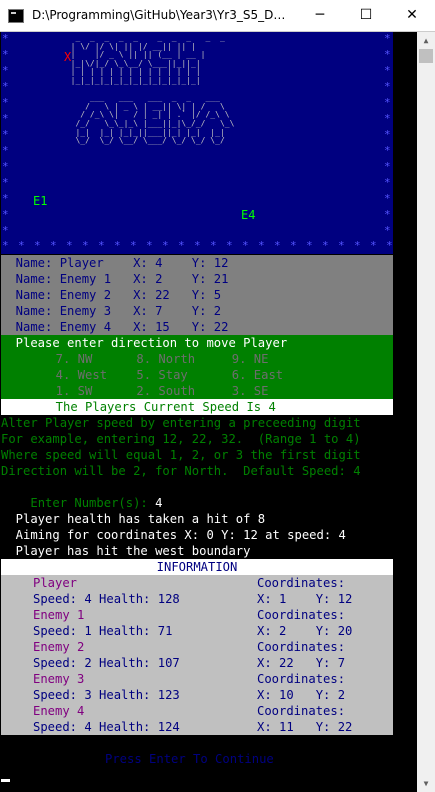 The height and width of the screenshot is (792, 435). Describe the element at coordinates (426, 40) in the screenshot. I see `scroll-up-arrow-icon: ▲` at that location.